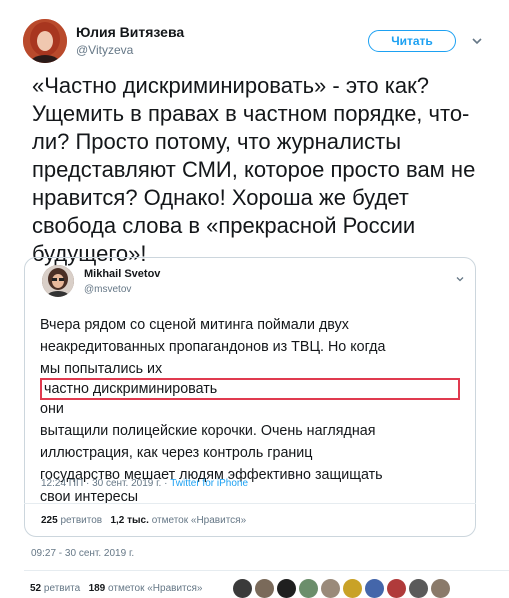 The height and width of the screenshot is (598, 509). What do you see at coordinates (81, 520) in the screenshot?
I see `quoted-retweets-label: ретвитов` at bounding box center [81, 520].